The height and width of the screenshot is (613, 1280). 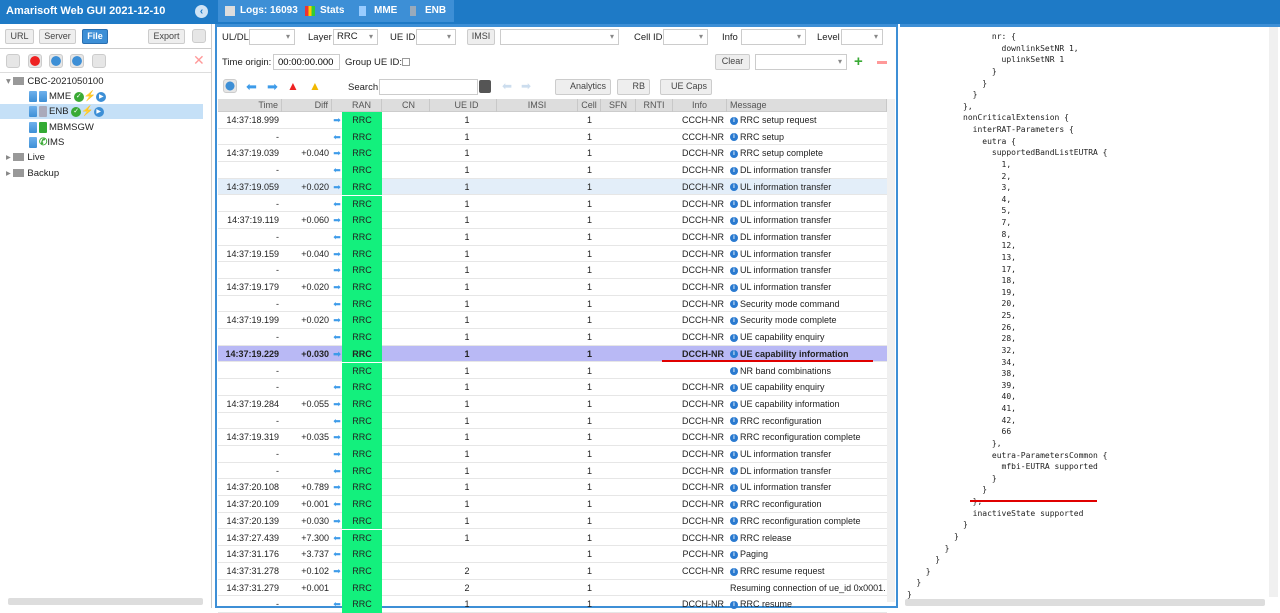 I want to click on table-row: - ⬅ RRC 1 1 DCCH-NR i RRC reconfiguration, so click(x=552, y=421).